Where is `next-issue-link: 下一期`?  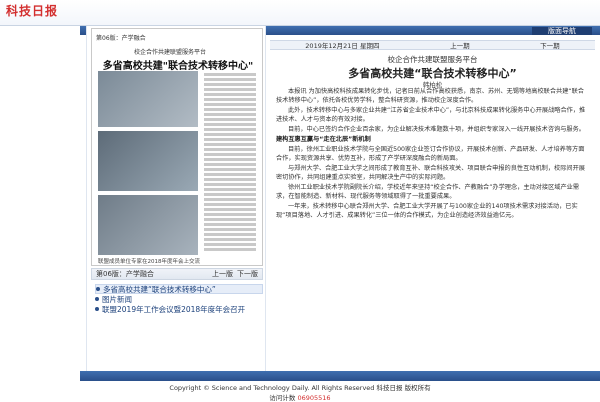
next-issue-link: 下一期 is located at coordinates (550, 45).